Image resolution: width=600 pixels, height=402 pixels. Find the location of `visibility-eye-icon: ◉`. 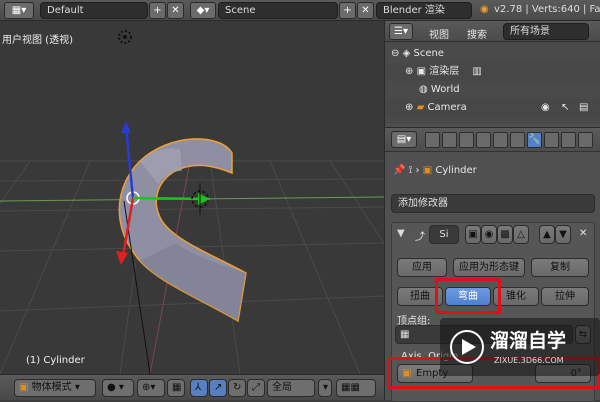

visibility-eye-icon: ◉ is located at coordinates (545, 108).